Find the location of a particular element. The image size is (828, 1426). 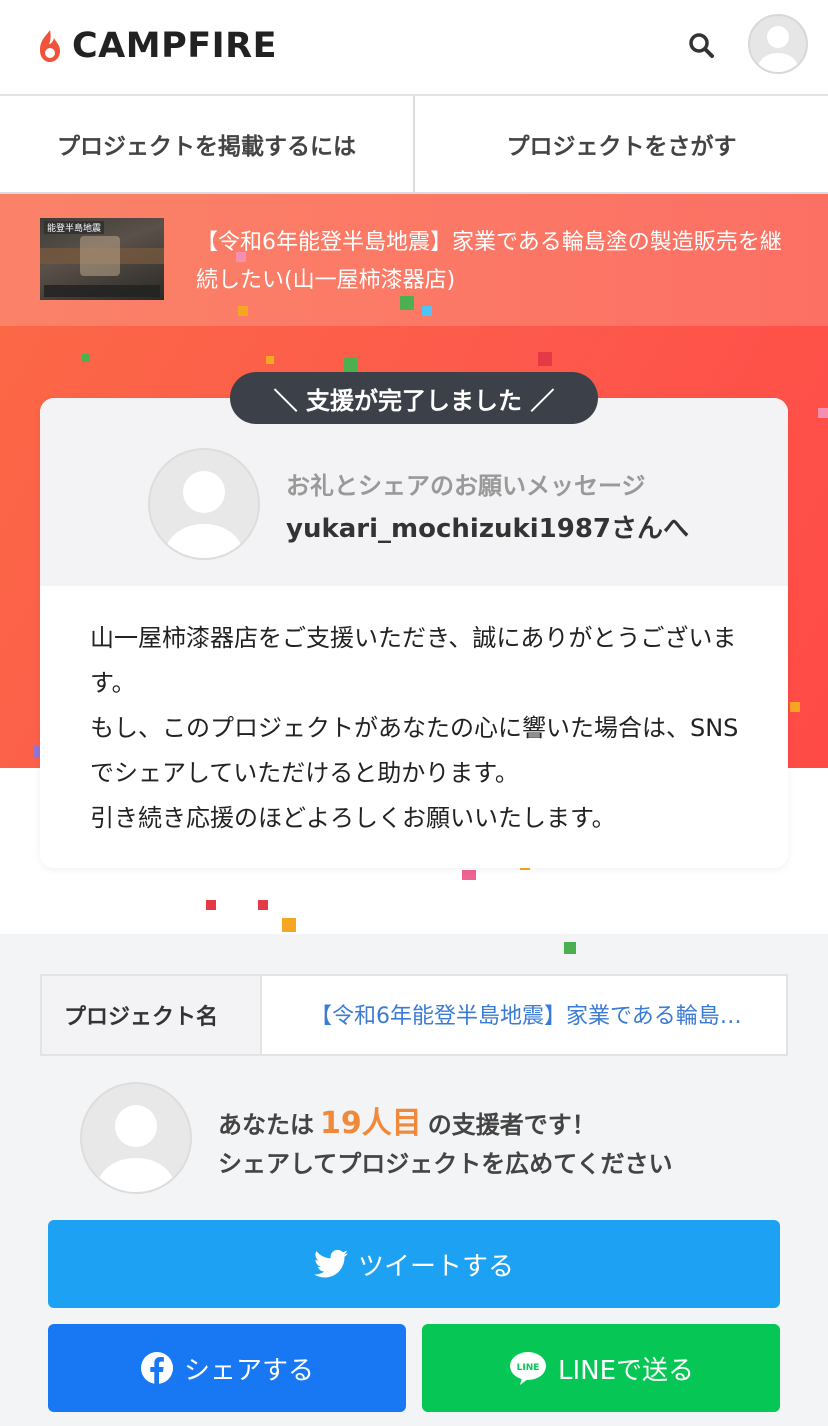

facebook-share-button: シェアする is located at coordinates (227, 1368).